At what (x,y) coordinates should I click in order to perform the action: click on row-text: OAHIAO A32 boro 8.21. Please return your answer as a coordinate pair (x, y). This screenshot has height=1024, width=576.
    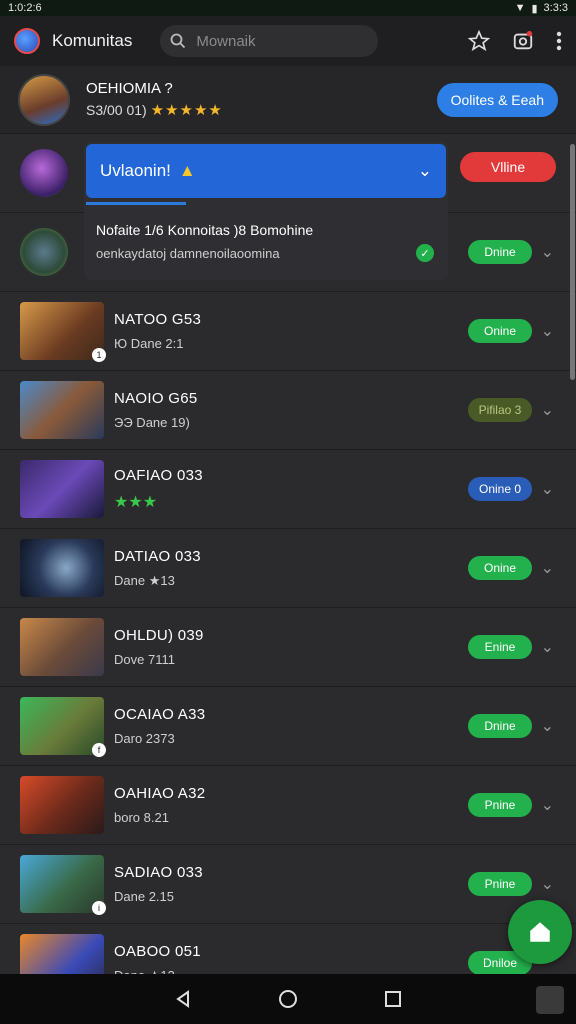
    Looking at the image, I should click on (159, 805).